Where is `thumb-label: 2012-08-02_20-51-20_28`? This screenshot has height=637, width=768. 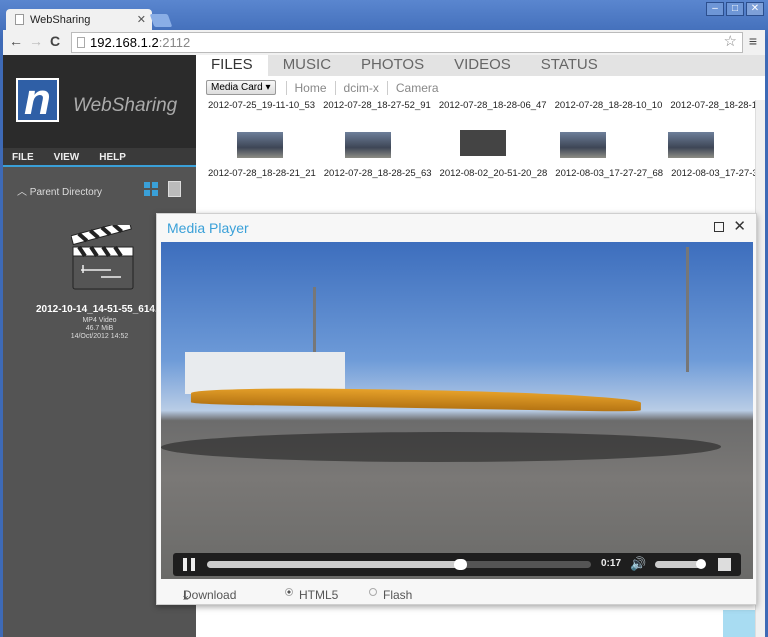 thumb-label: 2012-08-02_20-51-20_28 is located at coordinates (494, 174).